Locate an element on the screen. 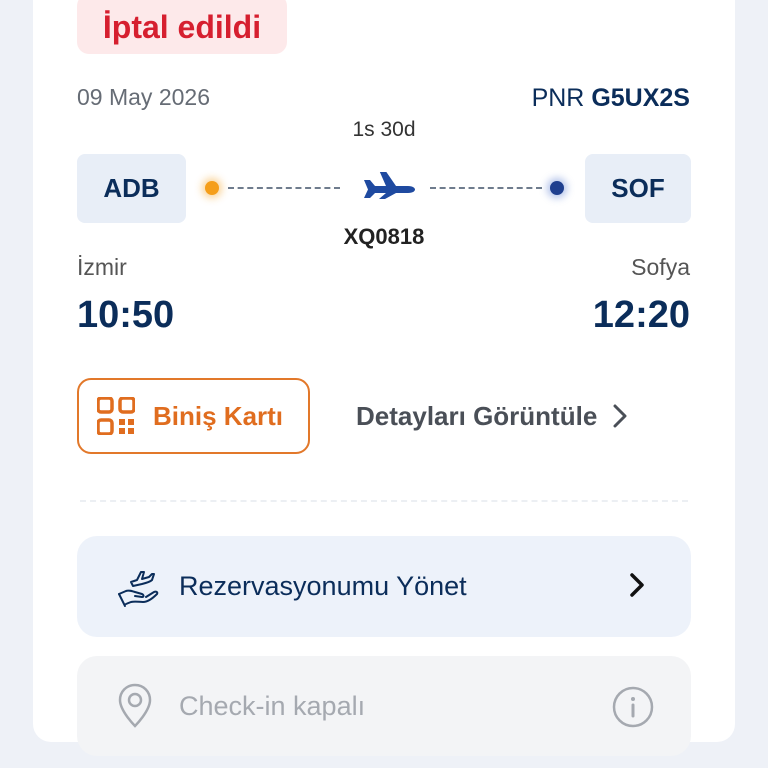 The height and width of the screenshot is (768, 768). view-details-label: Detayları Görüntüle is located at coordinates (477, 415).